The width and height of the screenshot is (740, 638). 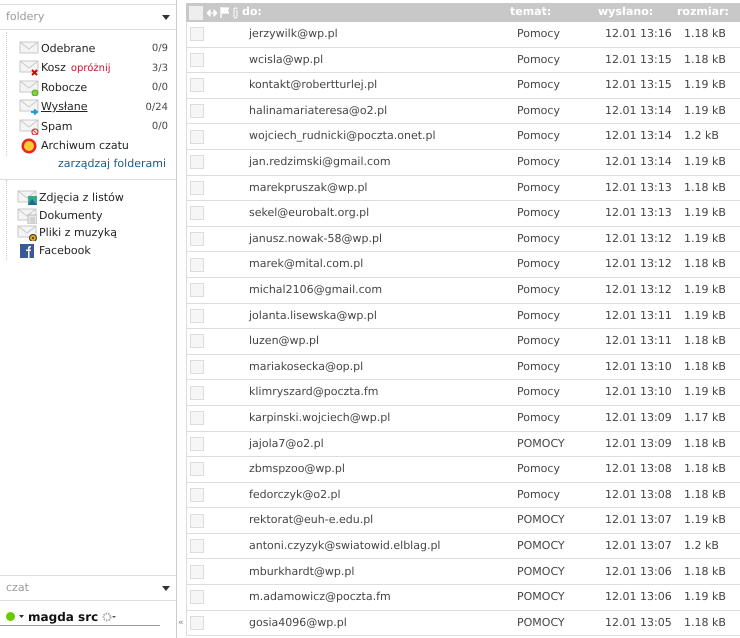 I want to click on table-cell-text: mariakosecka@op.pl, so click(x=306, y=366).